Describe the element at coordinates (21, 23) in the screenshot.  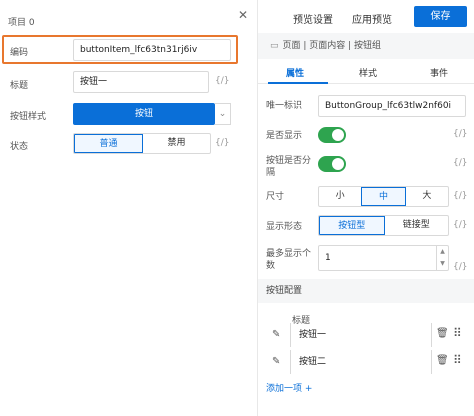
I see `panel-title: 项目 0` at that location.